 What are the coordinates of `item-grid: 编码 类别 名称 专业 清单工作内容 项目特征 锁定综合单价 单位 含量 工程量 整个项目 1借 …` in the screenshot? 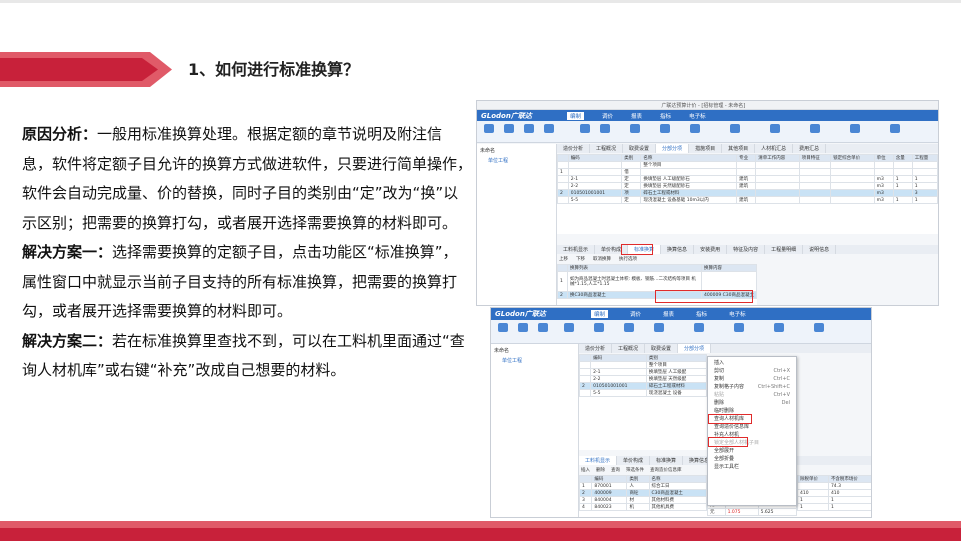 It's located at (747, 194).